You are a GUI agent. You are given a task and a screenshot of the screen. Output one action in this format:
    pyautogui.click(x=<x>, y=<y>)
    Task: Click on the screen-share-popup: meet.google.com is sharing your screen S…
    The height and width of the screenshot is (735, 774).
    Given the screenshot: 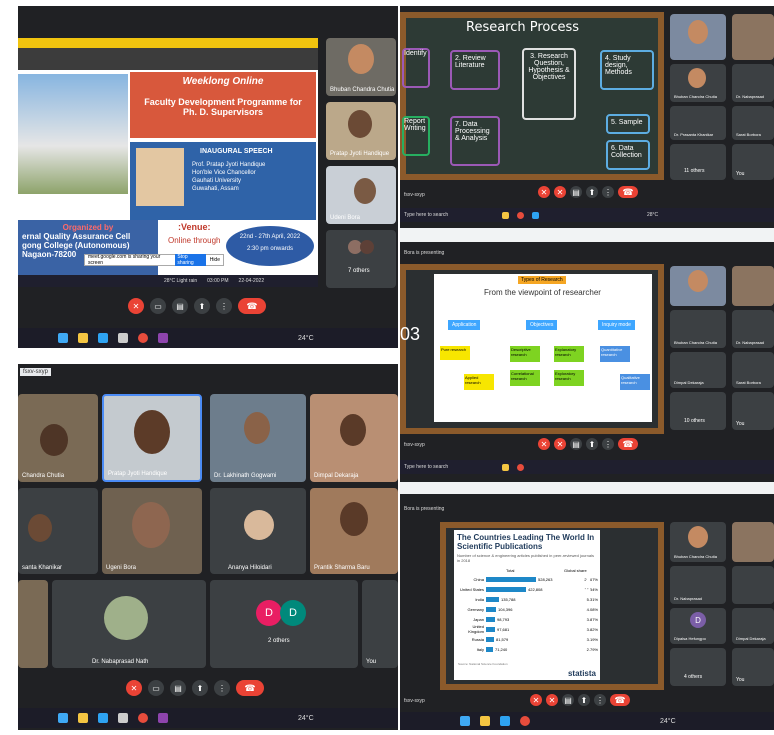 What is the action you would take?
    pyautogui.click(x=154, y=260)
    